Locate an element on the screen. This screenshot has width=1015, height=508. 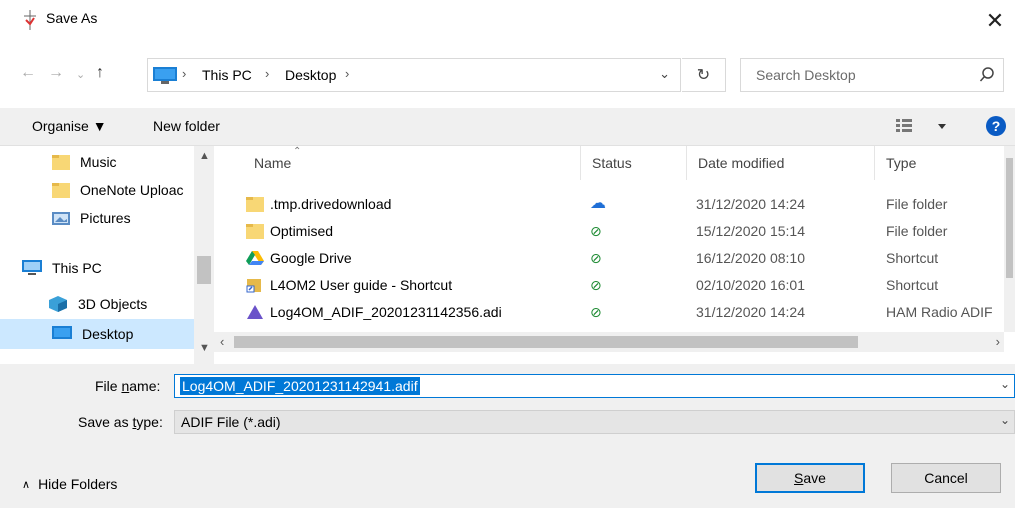
nav-item-this-pc: This PC is located at coordinates (97, 268).